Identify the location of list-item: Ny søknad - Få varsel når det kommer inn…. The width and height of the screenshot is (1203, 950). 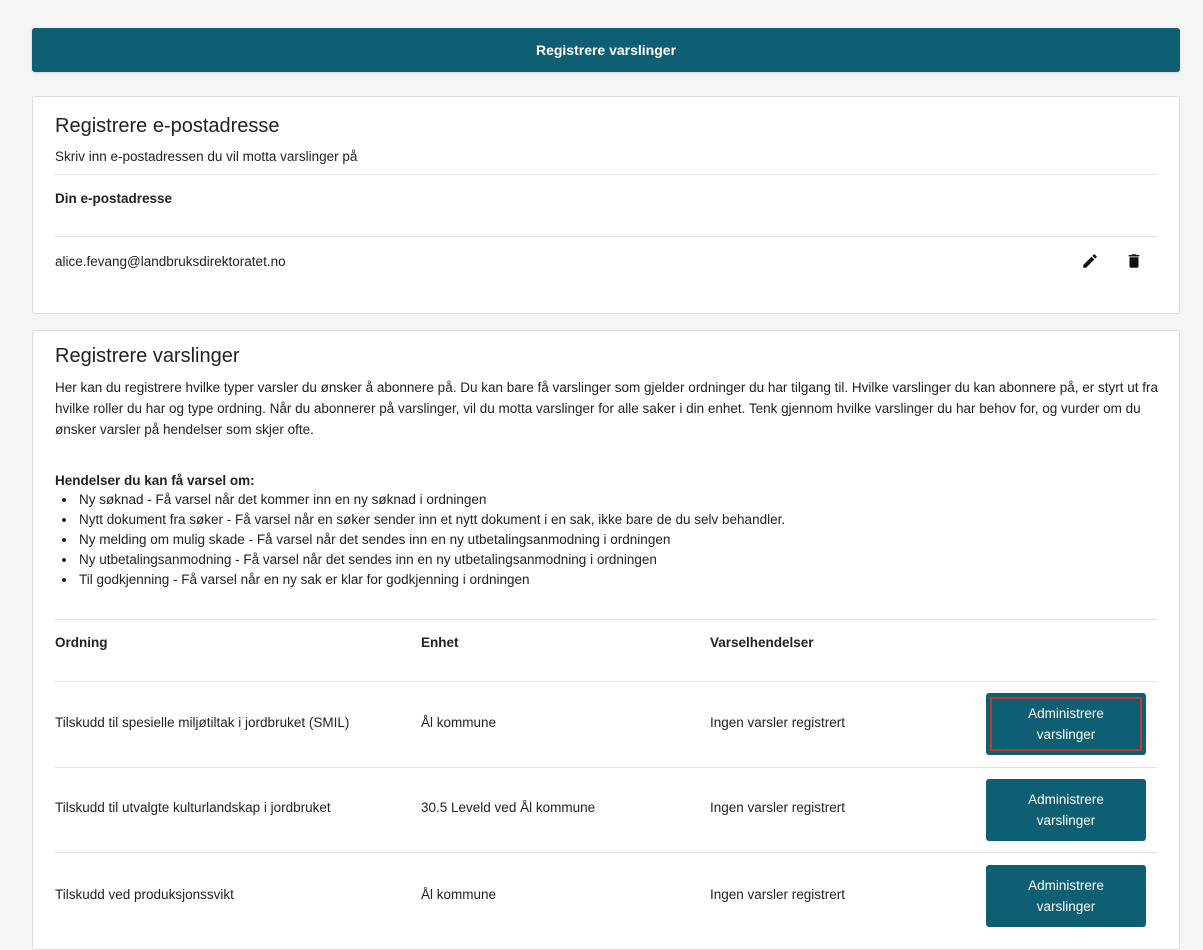
(431, 500).